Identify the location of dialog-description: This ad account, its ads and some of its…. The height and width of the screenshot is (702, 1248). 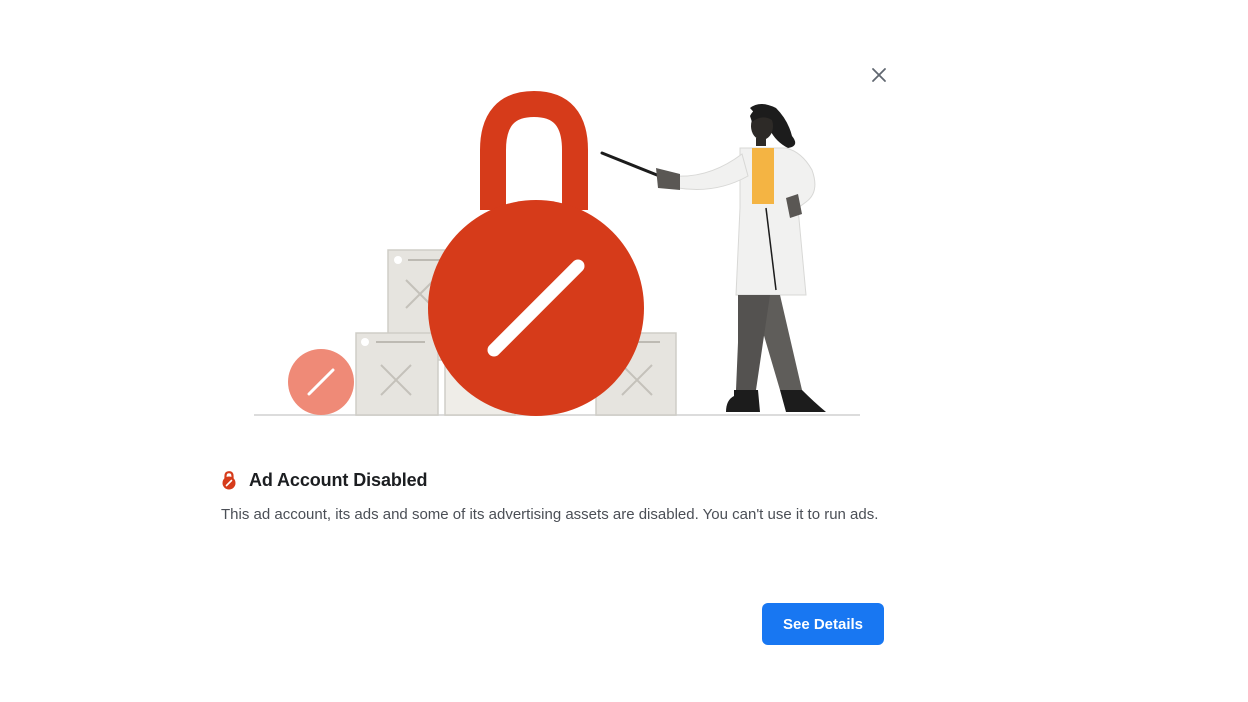
(550, 514).